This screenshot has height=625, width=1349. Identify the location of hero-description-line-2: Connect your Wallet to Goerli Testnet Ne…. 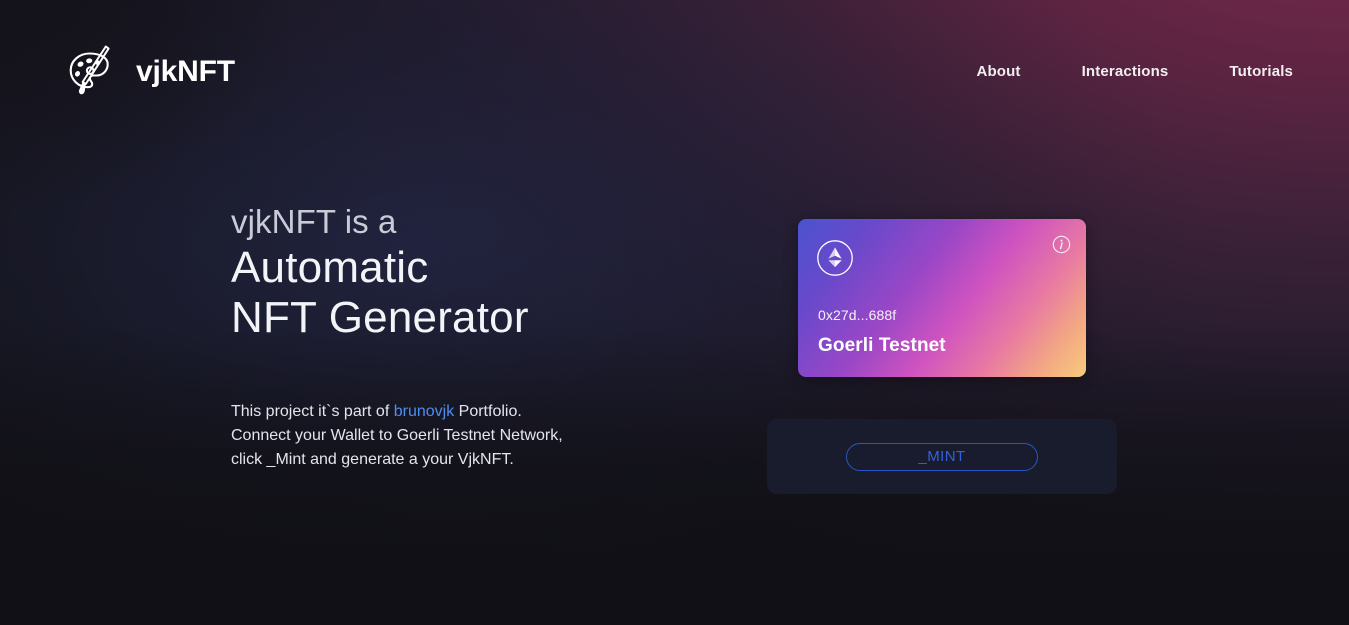
(397, 435).